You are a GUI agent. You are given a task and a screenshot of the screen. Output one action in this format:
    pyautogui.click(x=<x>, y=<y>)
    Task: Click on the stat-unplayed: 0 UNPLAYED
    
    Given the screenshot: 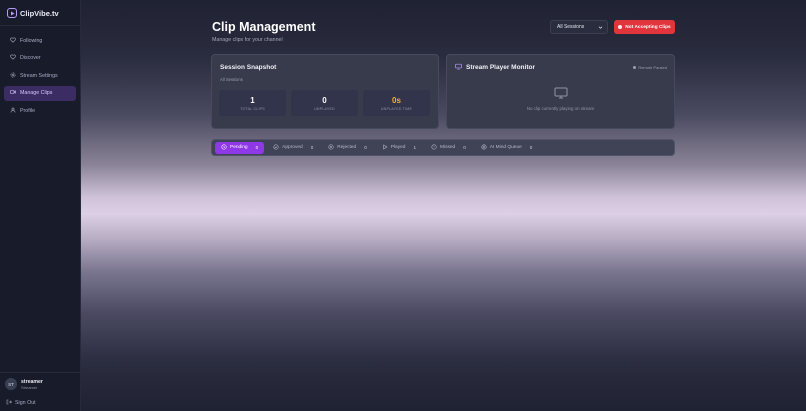 What is the action you would take?
    pyautogui.click(x=324, y=103)
    